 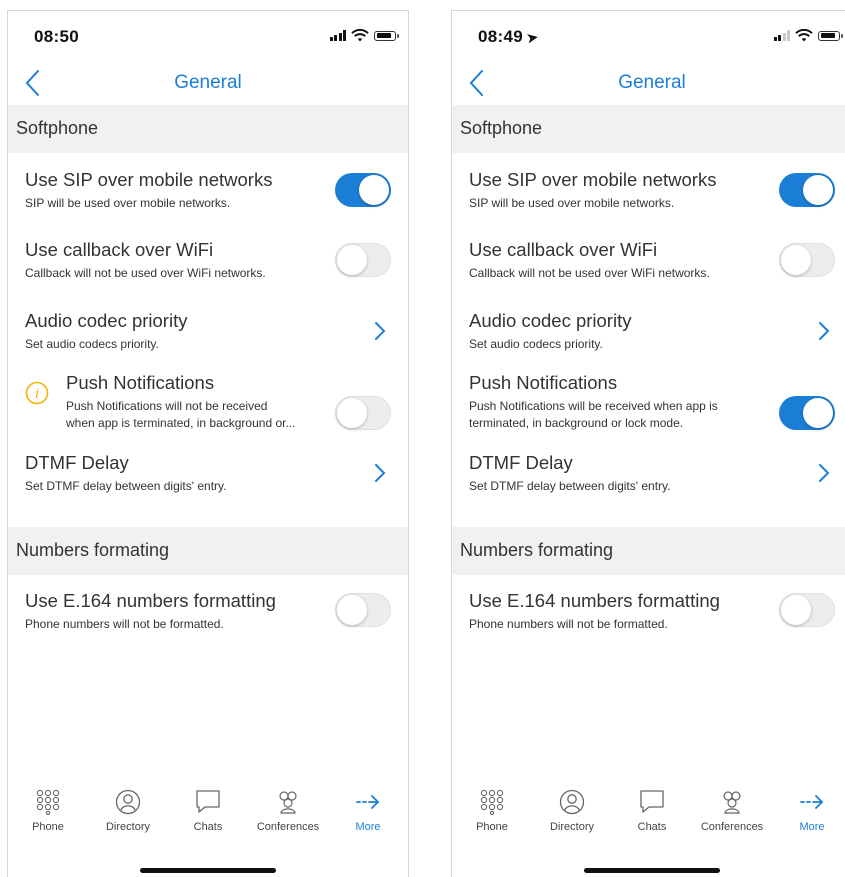 I want to click on location-arrow-icon: ➤, so click(x=532, y=37).